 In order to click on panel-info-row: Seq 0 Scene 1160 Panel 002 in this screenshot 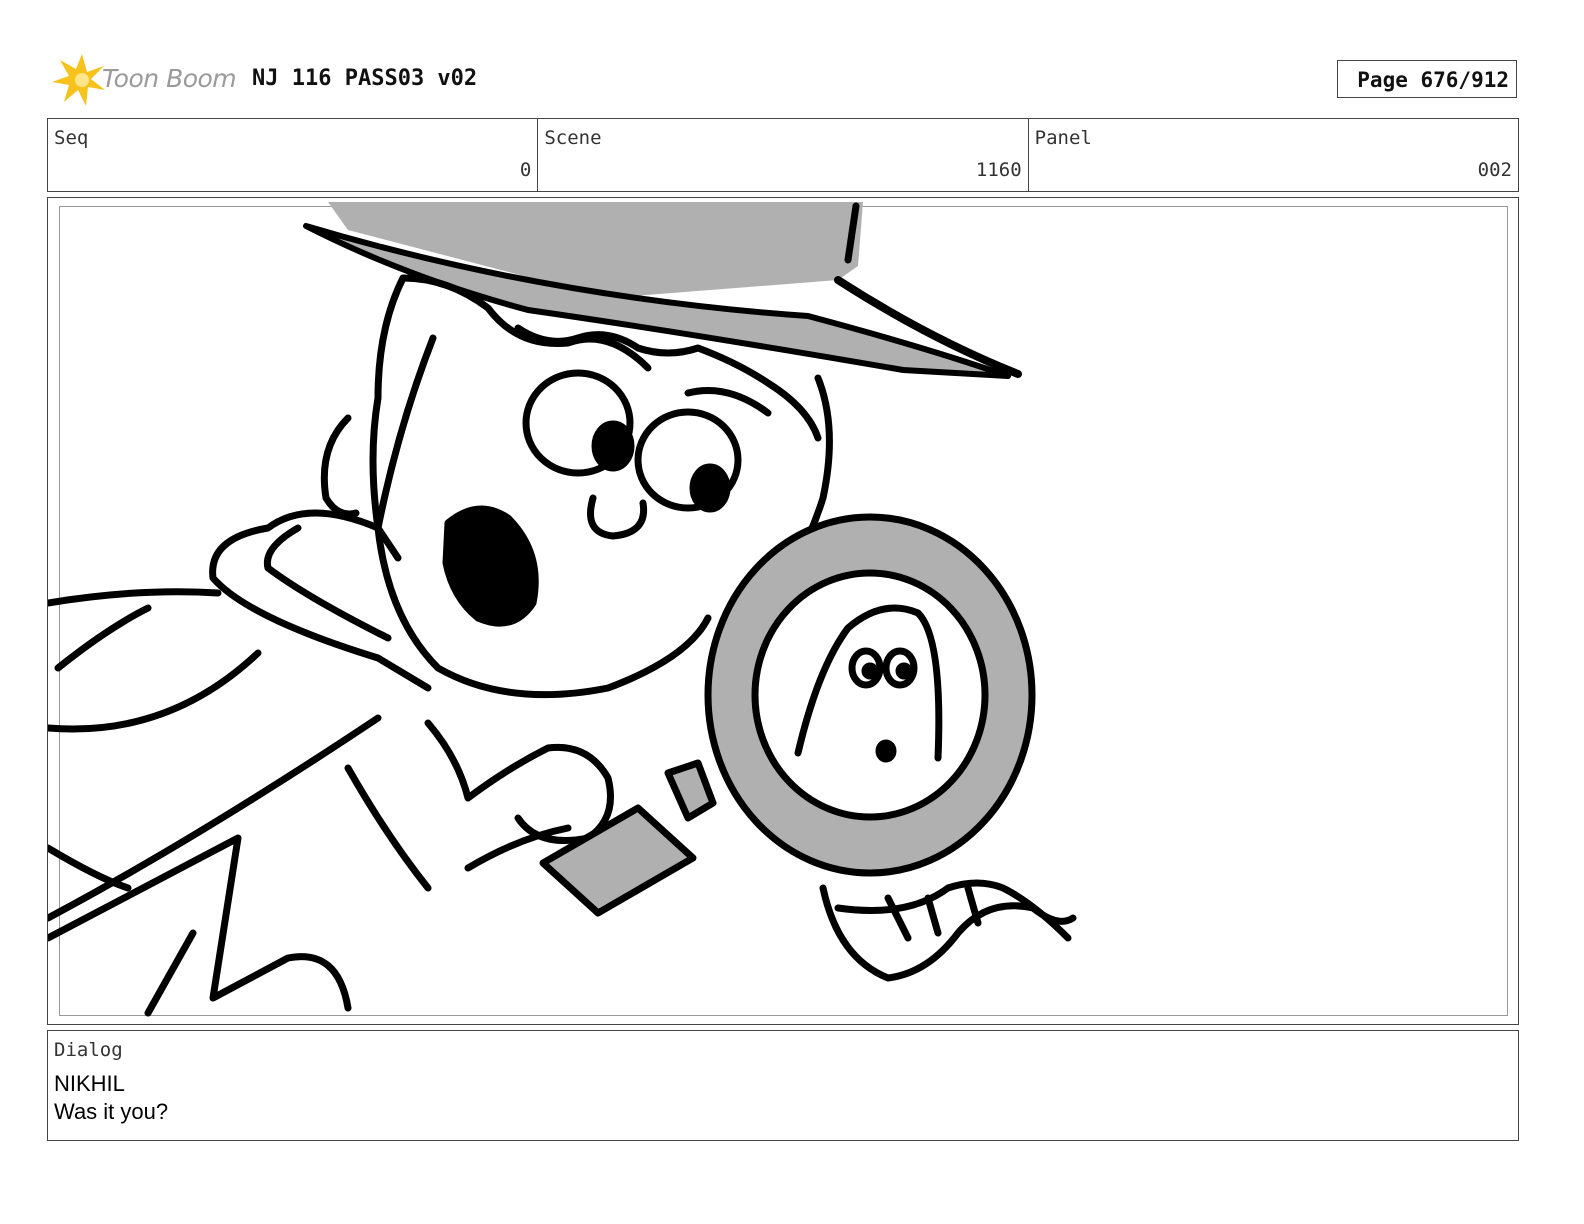, I will do `click(783, 155)`.